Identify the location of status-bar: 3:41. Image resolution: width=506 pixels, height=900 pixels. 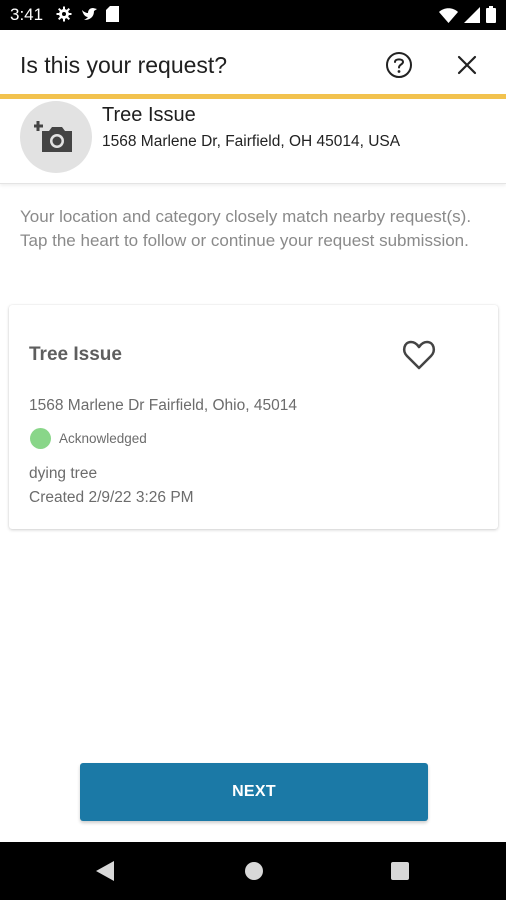
(253, 15).